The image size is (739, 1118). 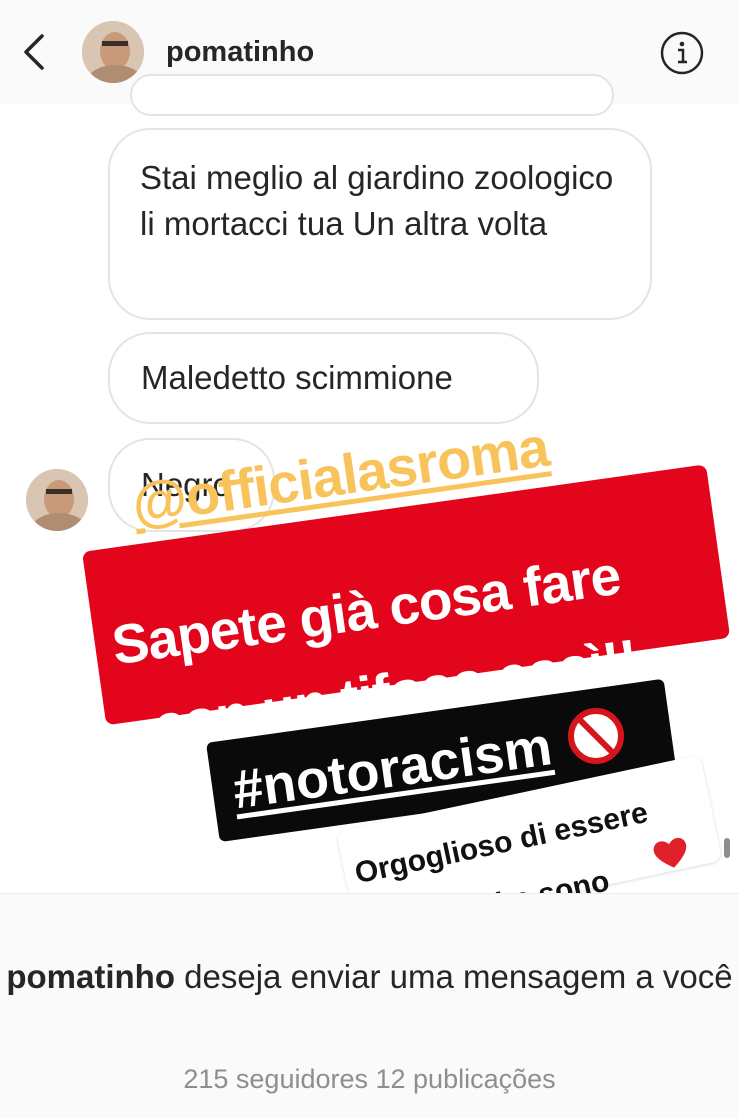 What do you see at coordinates (34, 52) in the screenshot?
I see `chevron-left-icon` at bounding box center [34, 52].